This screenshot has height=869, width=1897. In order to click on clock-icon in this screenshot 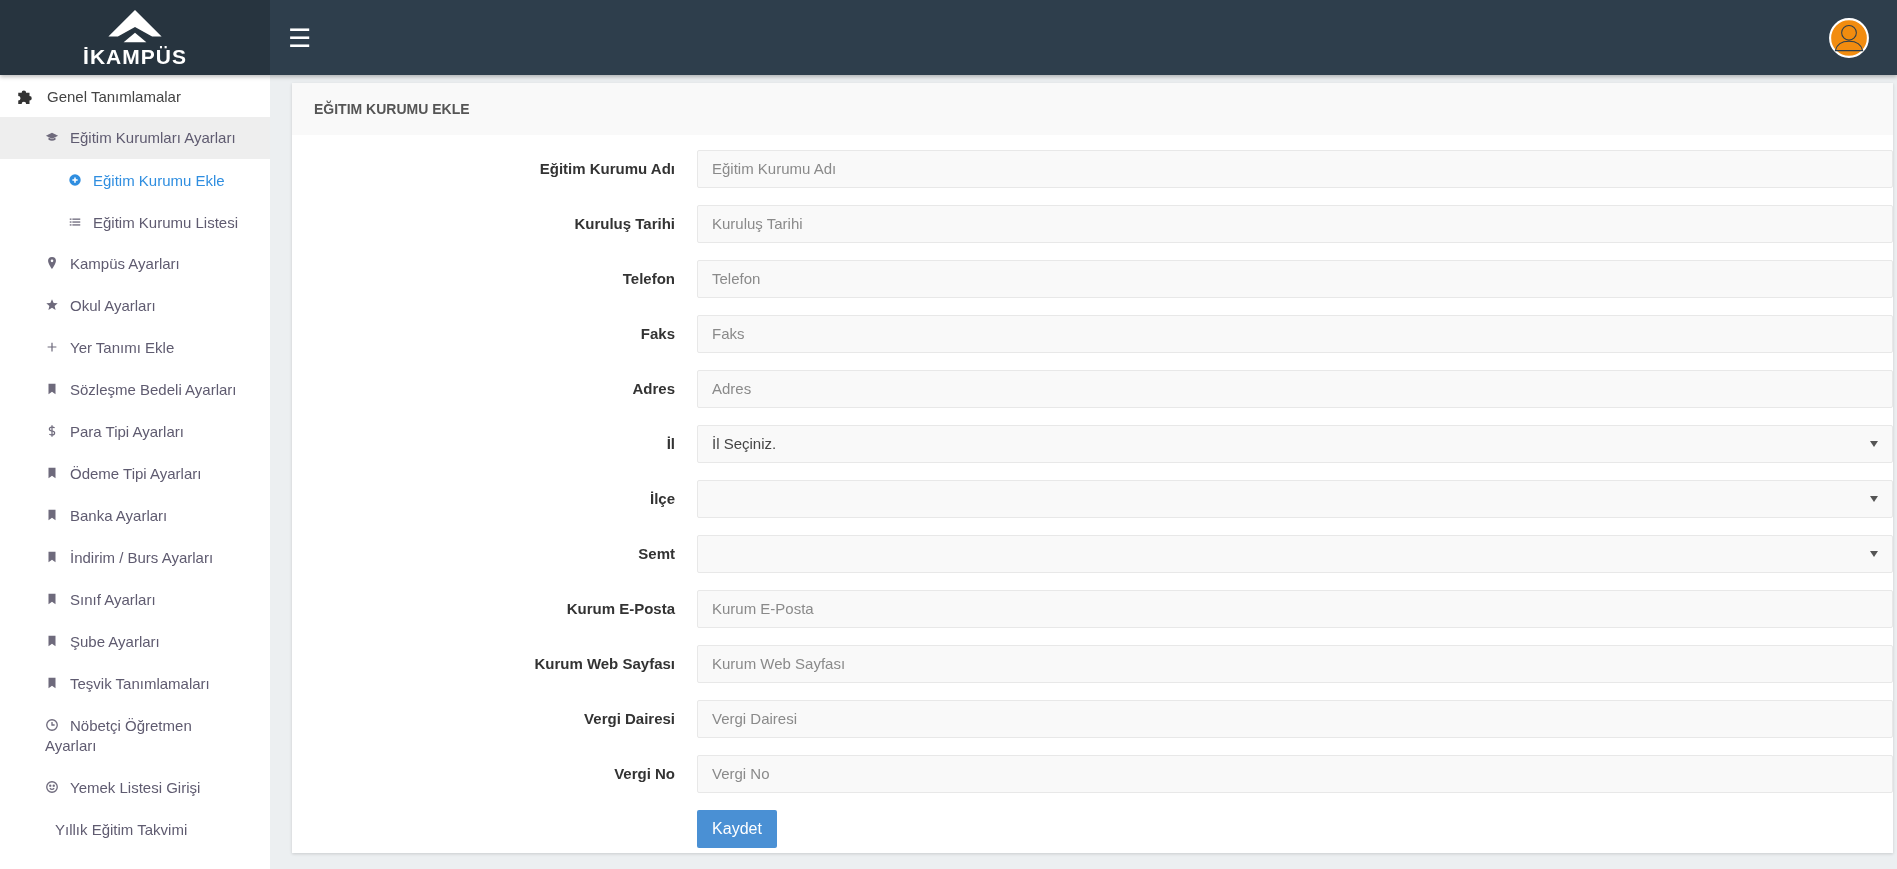, I will do `click(52, 725)`.